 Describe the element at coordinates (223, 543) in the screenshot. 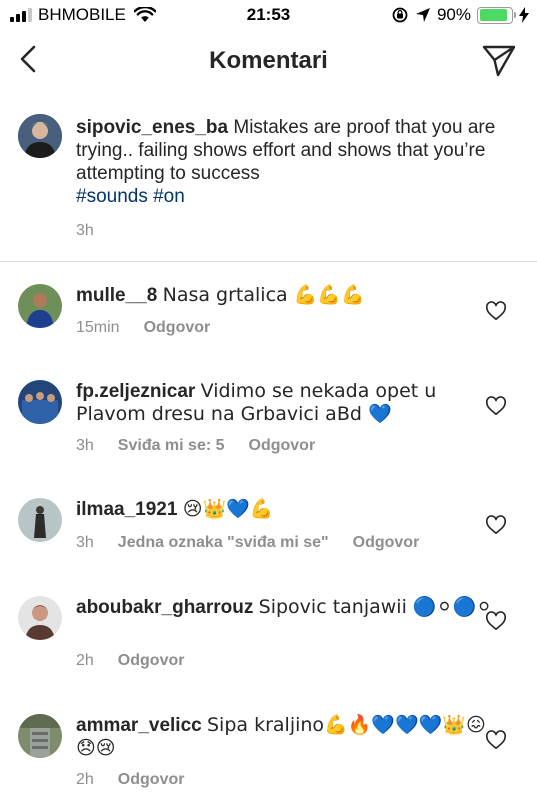

I see `likes-count: Jedna oznaka "sviđa mi se"` at that location.